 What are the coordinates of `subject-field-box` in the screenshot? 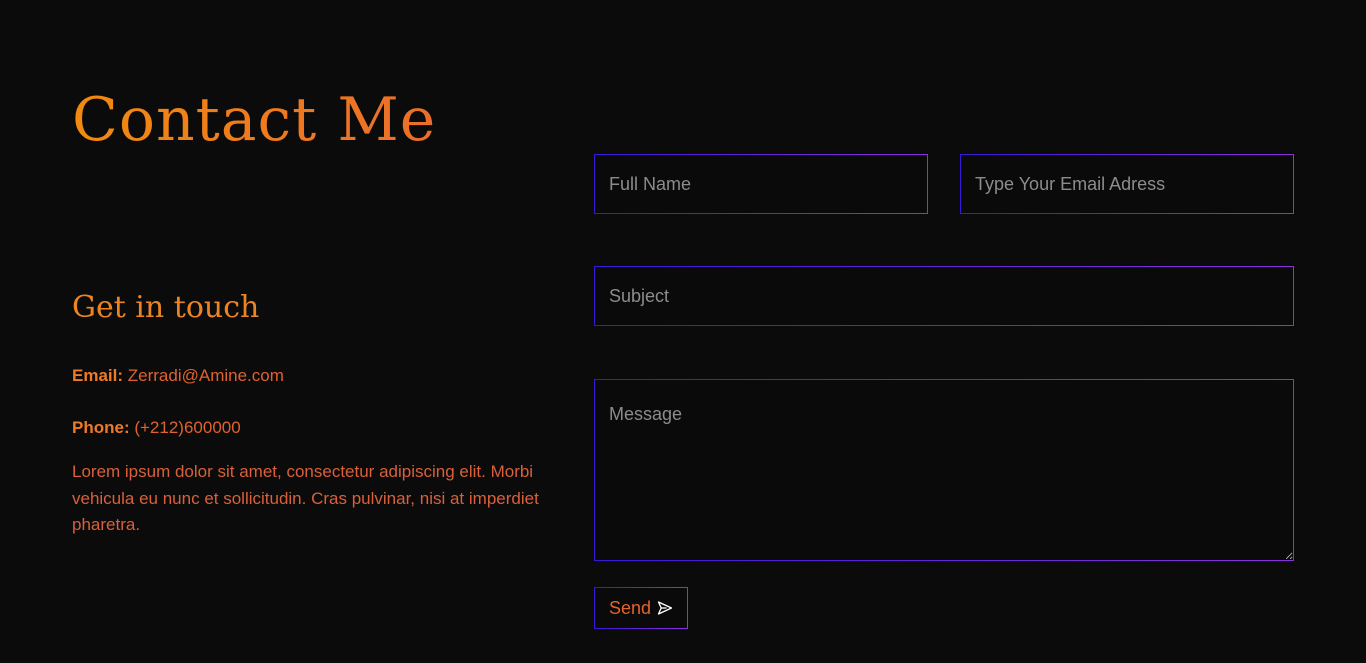 It's located at (944, 296).